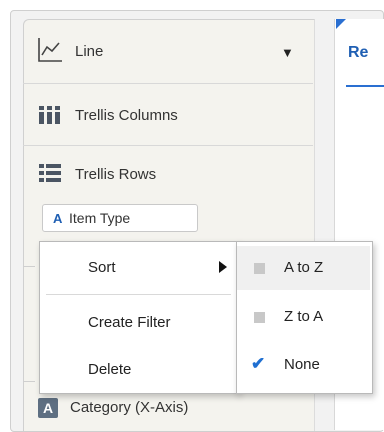  What do you see at coordinates (50, 173) in the screenshot?
I see `list-rows-icon` at bounding box center [50, 173].